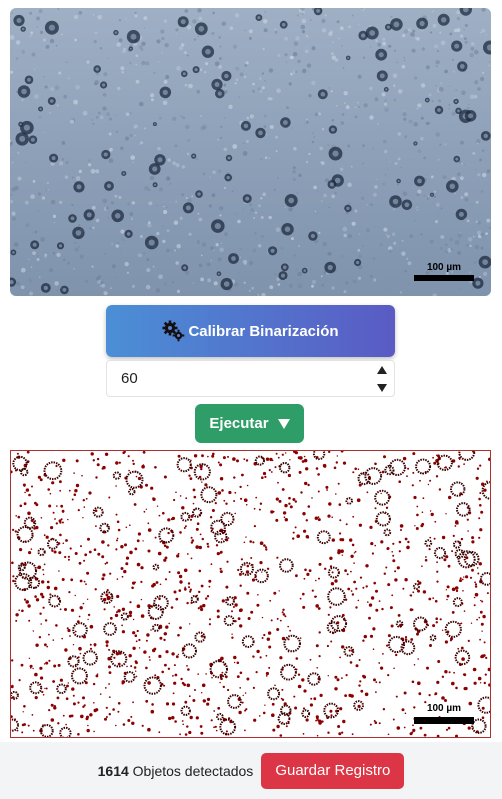 This screenshot has height=799, width=502. What do you see at coordinates (174, 331) in the screenshot?
I see `gears-icon` at bounding box center [174, 331].